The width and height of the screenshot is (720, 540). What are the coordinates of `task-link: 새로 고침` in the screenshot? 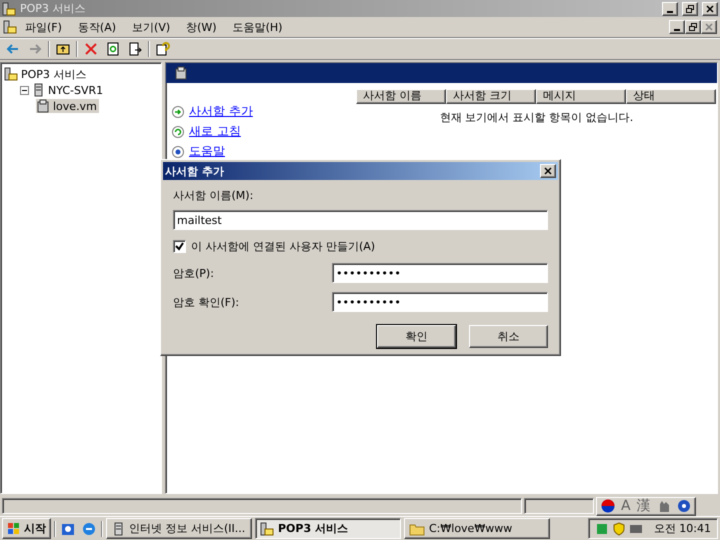 It's located at (264, 131).